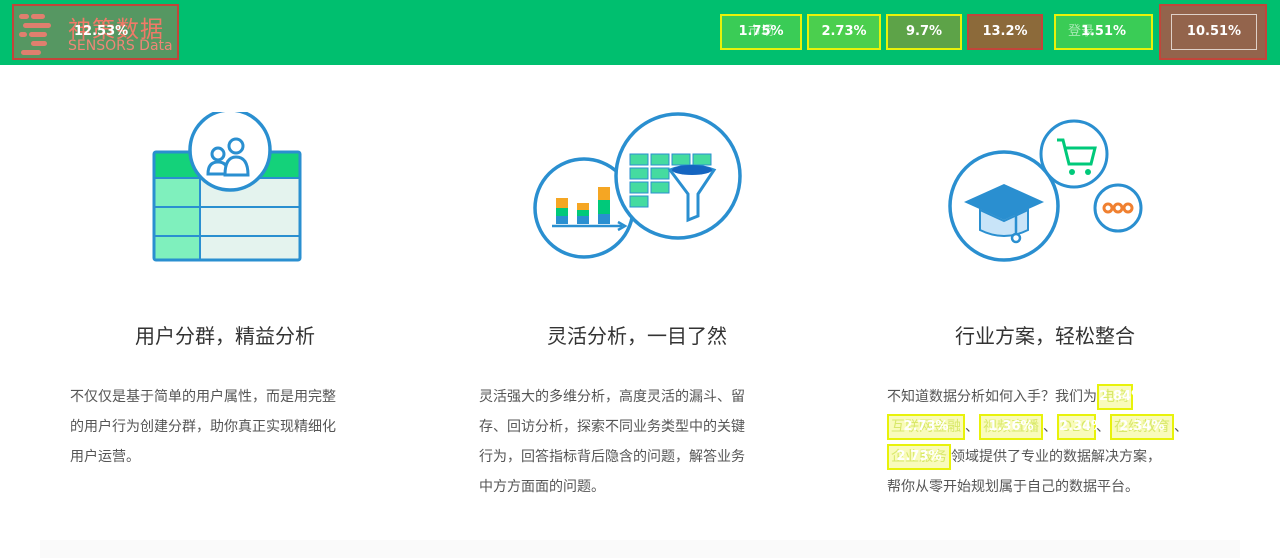 This screenshot has height=558, width=1280. I want to click on industry-link-enterprise: 企业服务 2.73%, so click(919, 457).